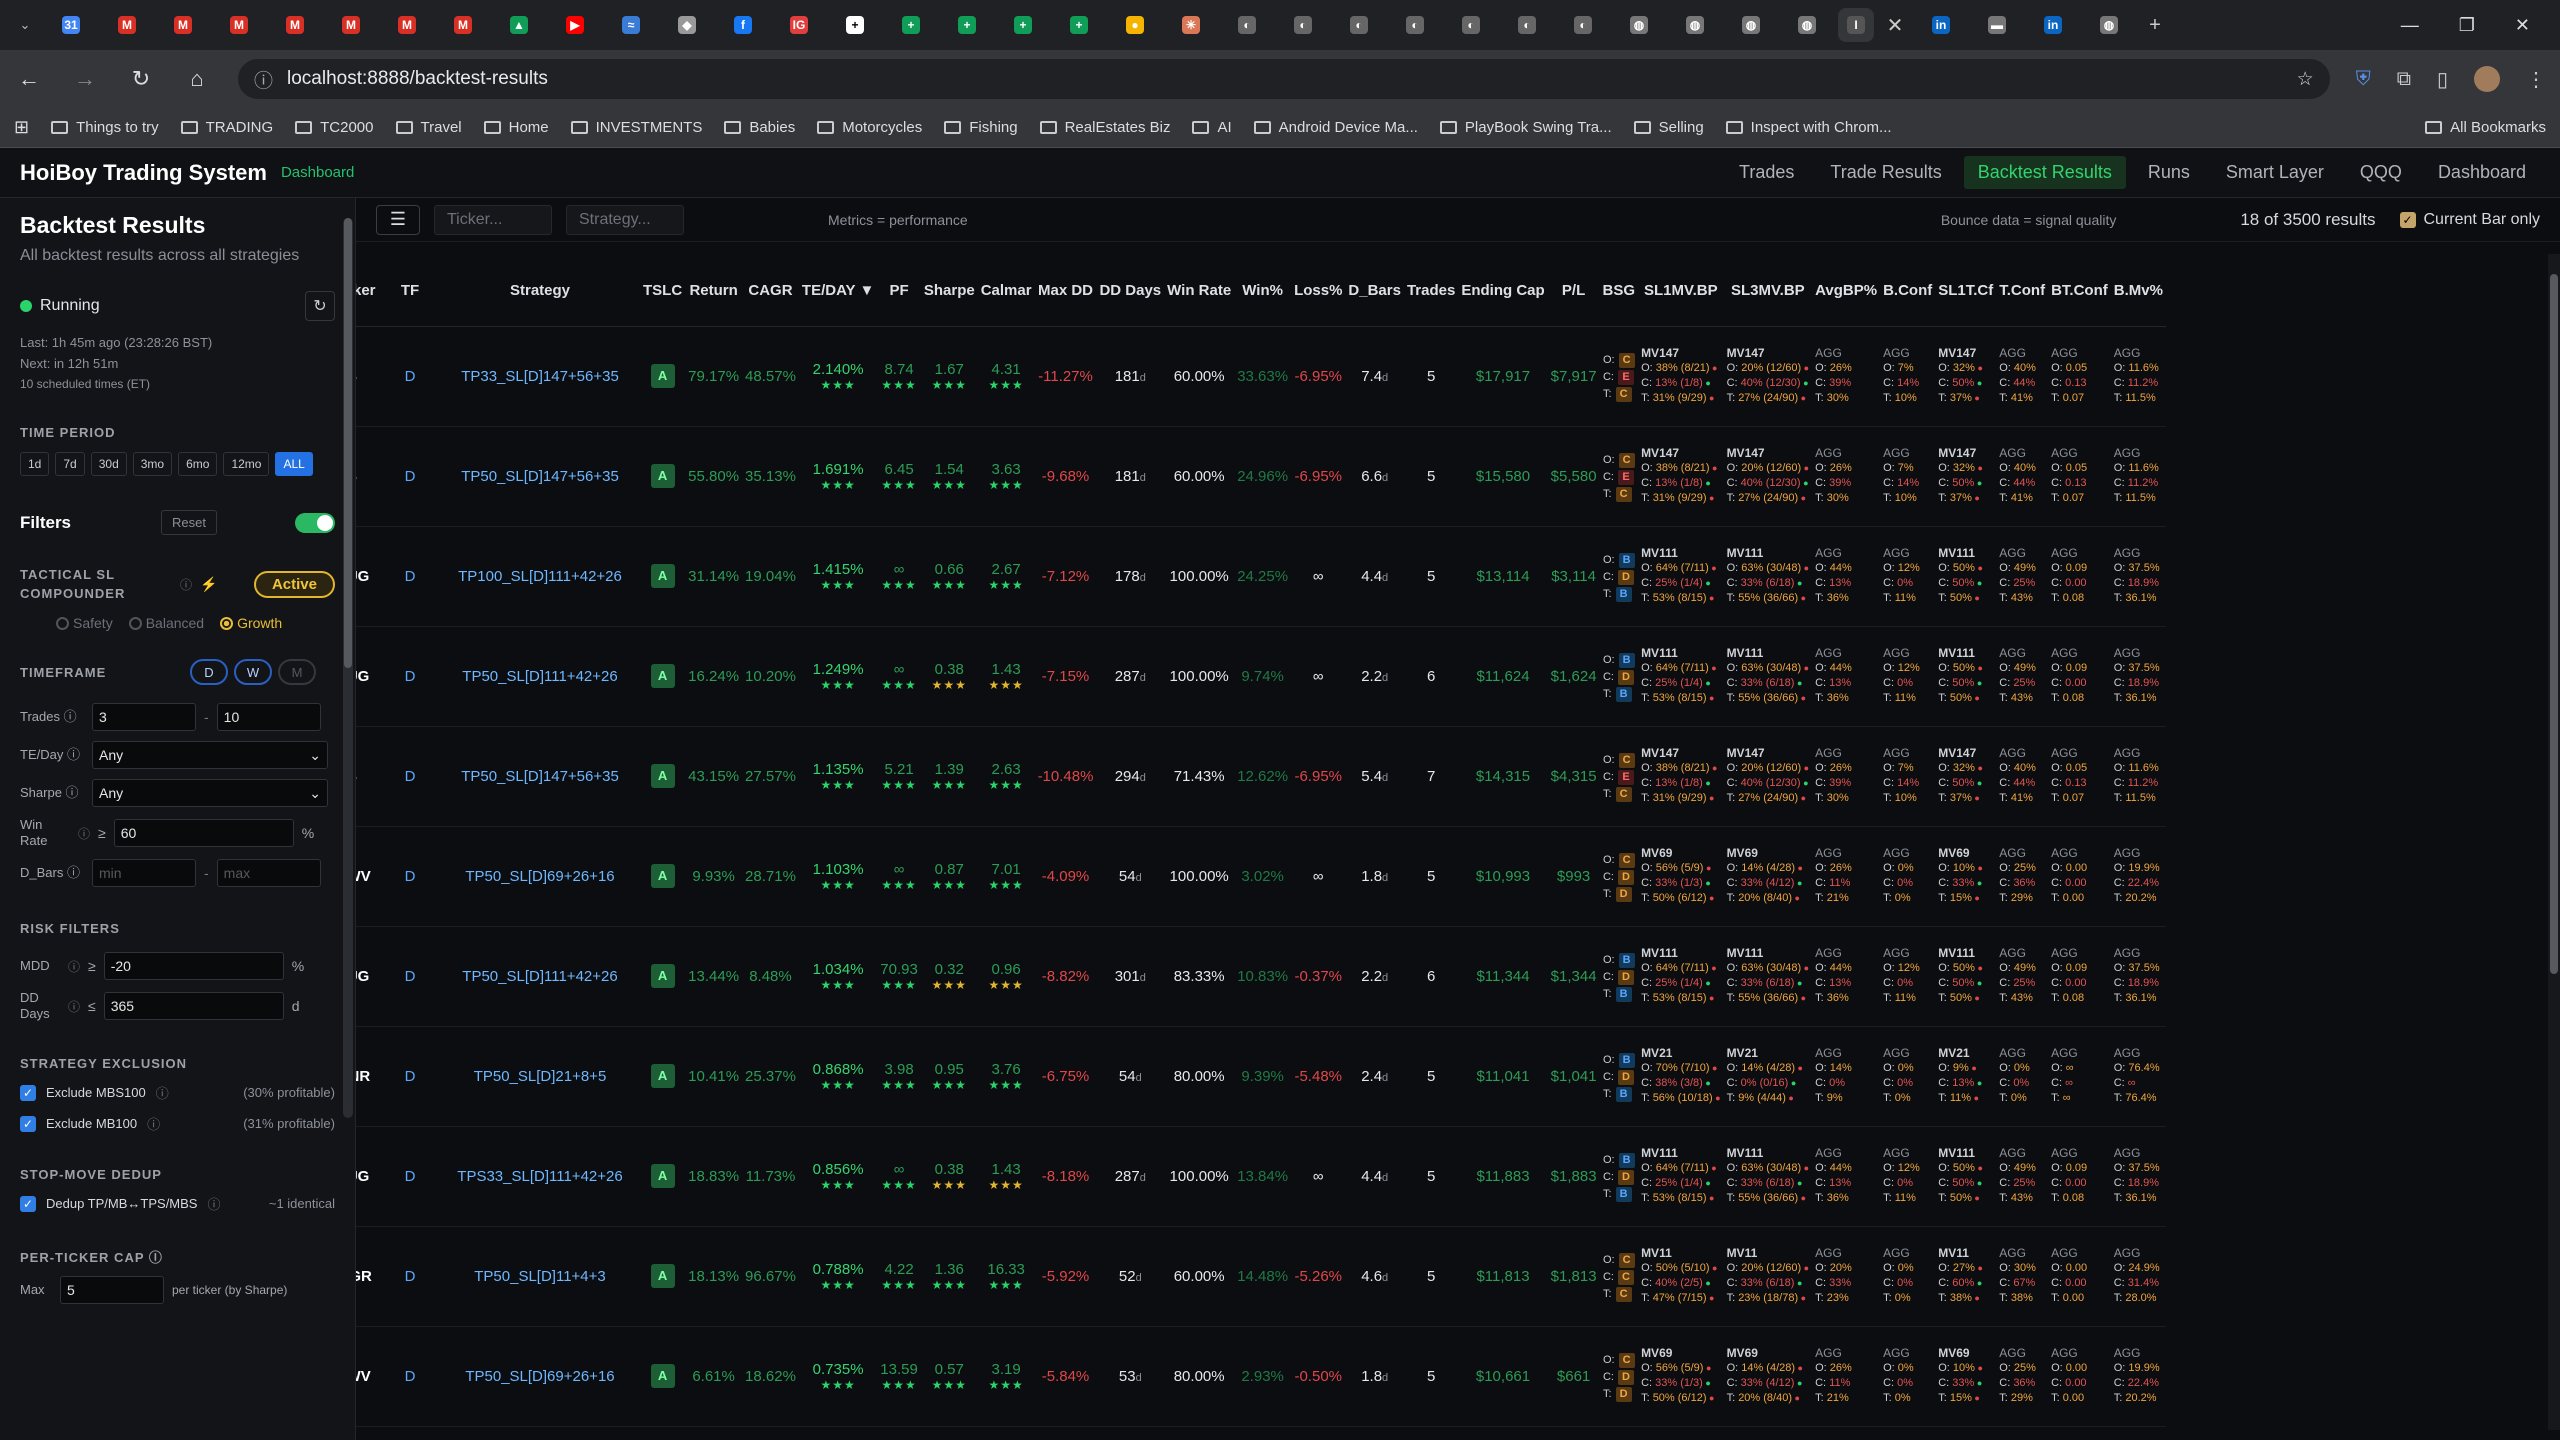  What do you see at coordinates (2053, 25) in the screenshot?
I see `browser-tab: in` at bounding box center [2053, 25].